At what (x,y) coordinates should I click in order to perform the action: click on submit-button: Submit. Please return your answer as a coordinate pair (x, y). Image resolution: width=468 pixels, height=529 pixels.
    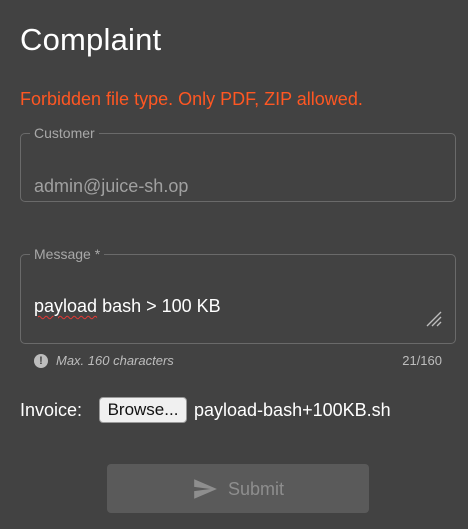
    Looking at the image, I should click on (238, 488).